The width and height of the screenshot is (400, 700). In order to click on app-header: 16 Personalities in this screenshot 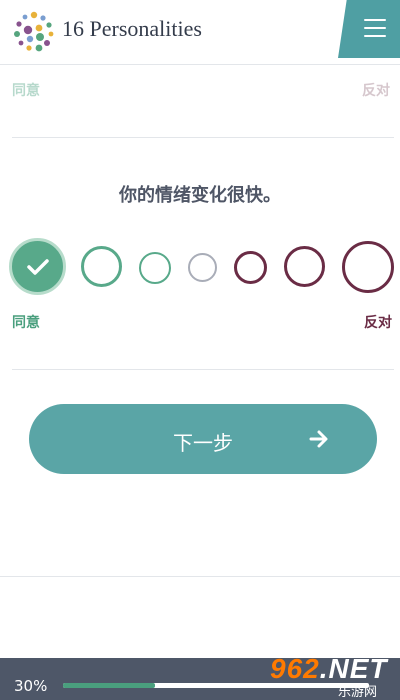, I will do `click(200, 32)`.